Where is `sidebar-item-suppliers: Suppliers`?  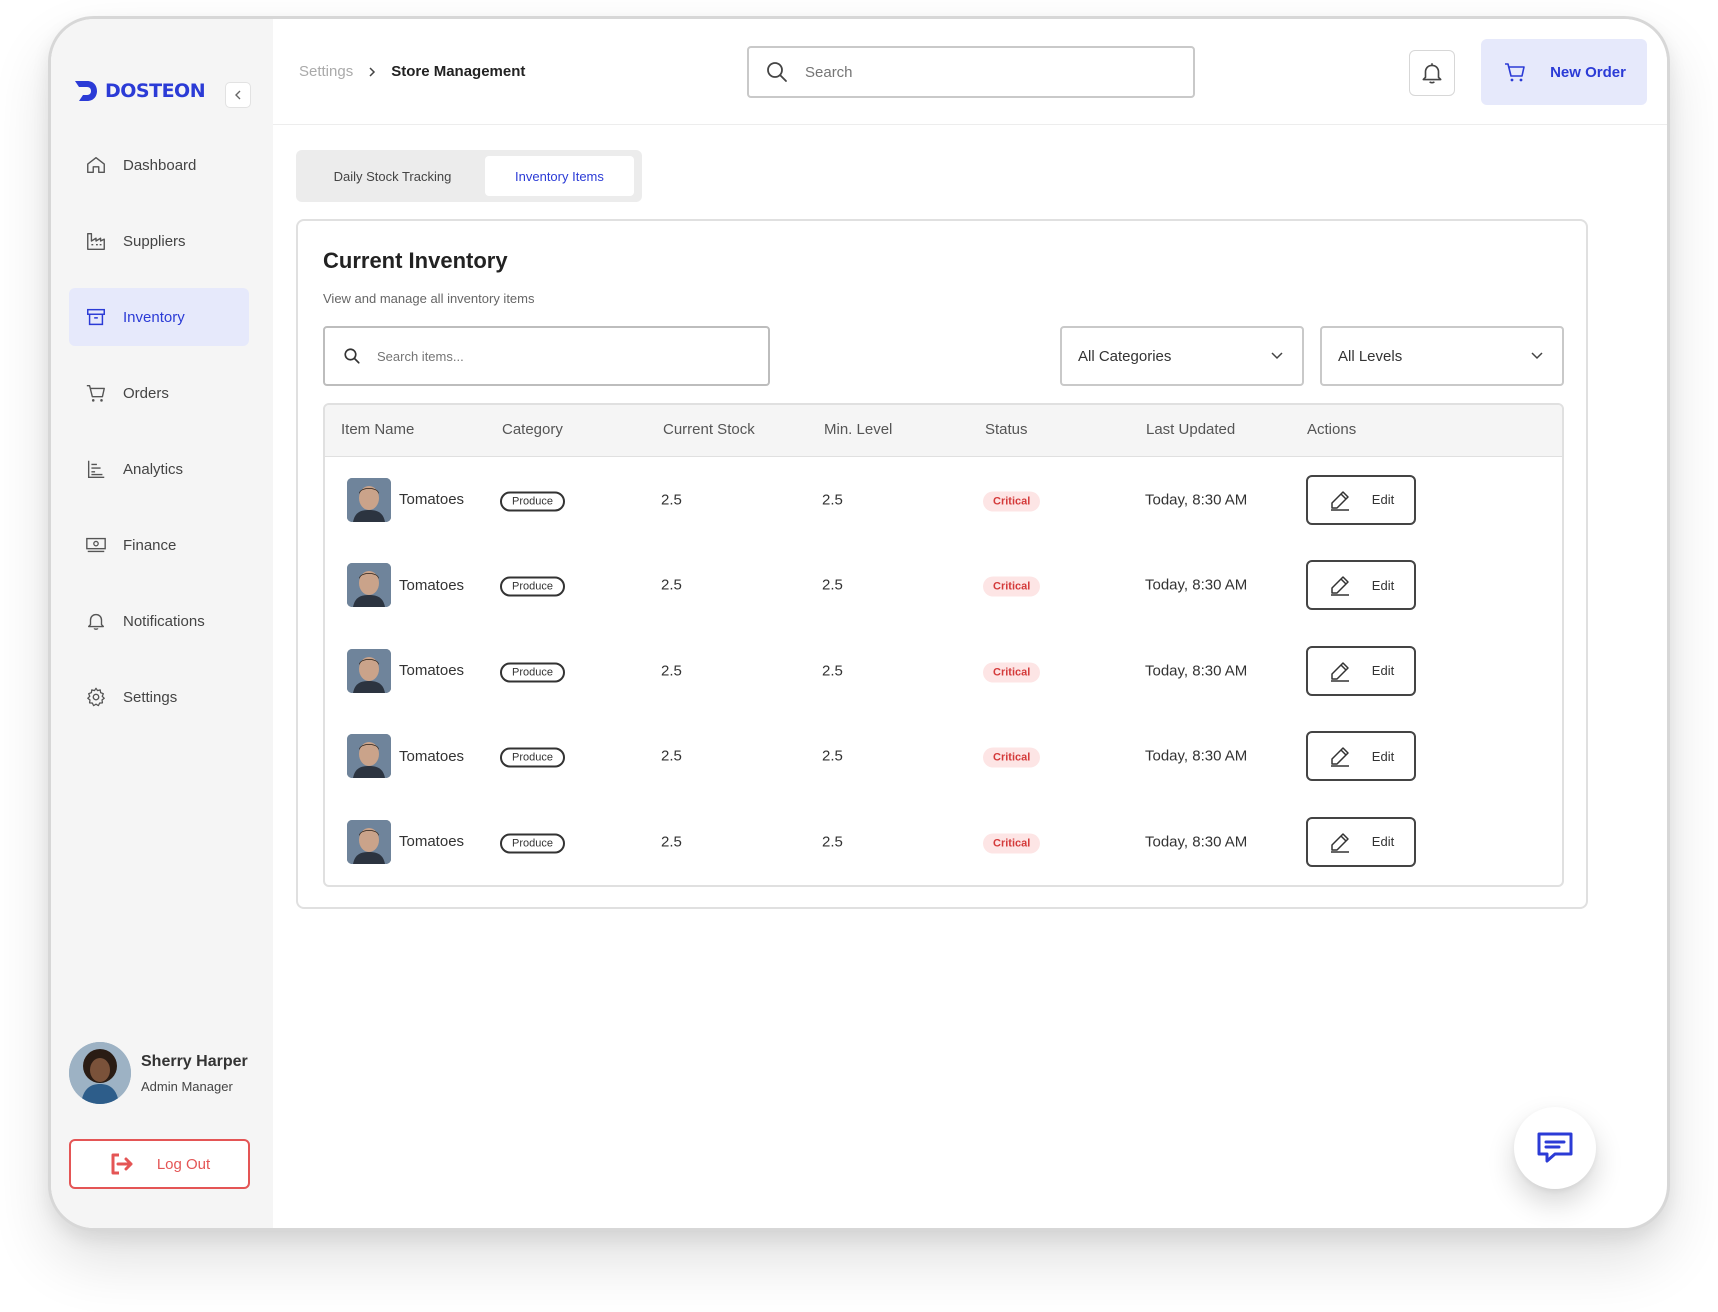
sidebar-item-suppliers: Suppliers is located at coordinates (159, 241).